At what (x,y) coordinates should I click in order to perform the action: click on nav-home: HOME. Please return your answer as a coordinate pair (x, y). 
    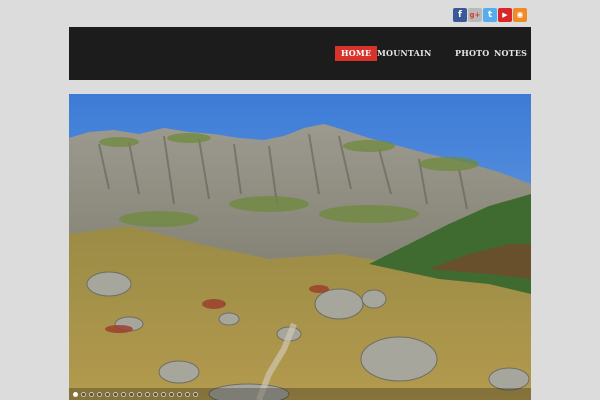
    Looking at the image, I should click on (356, 53).